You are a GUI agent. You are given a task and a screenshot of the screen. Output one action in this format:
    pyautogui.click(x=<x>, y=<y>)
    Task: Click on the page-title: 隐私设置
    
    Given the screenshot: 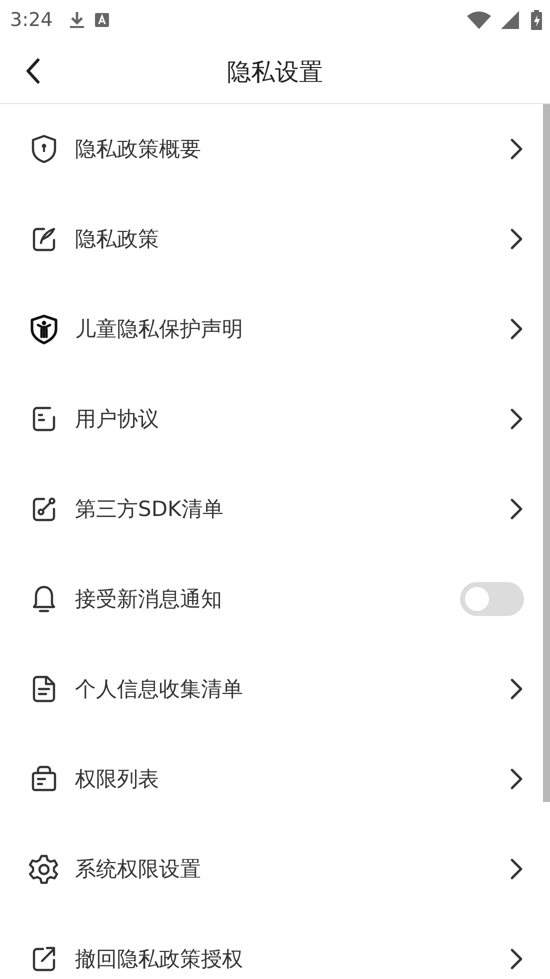 What is the action you would take?
    pyautogui.click(x=275, y=72)
    